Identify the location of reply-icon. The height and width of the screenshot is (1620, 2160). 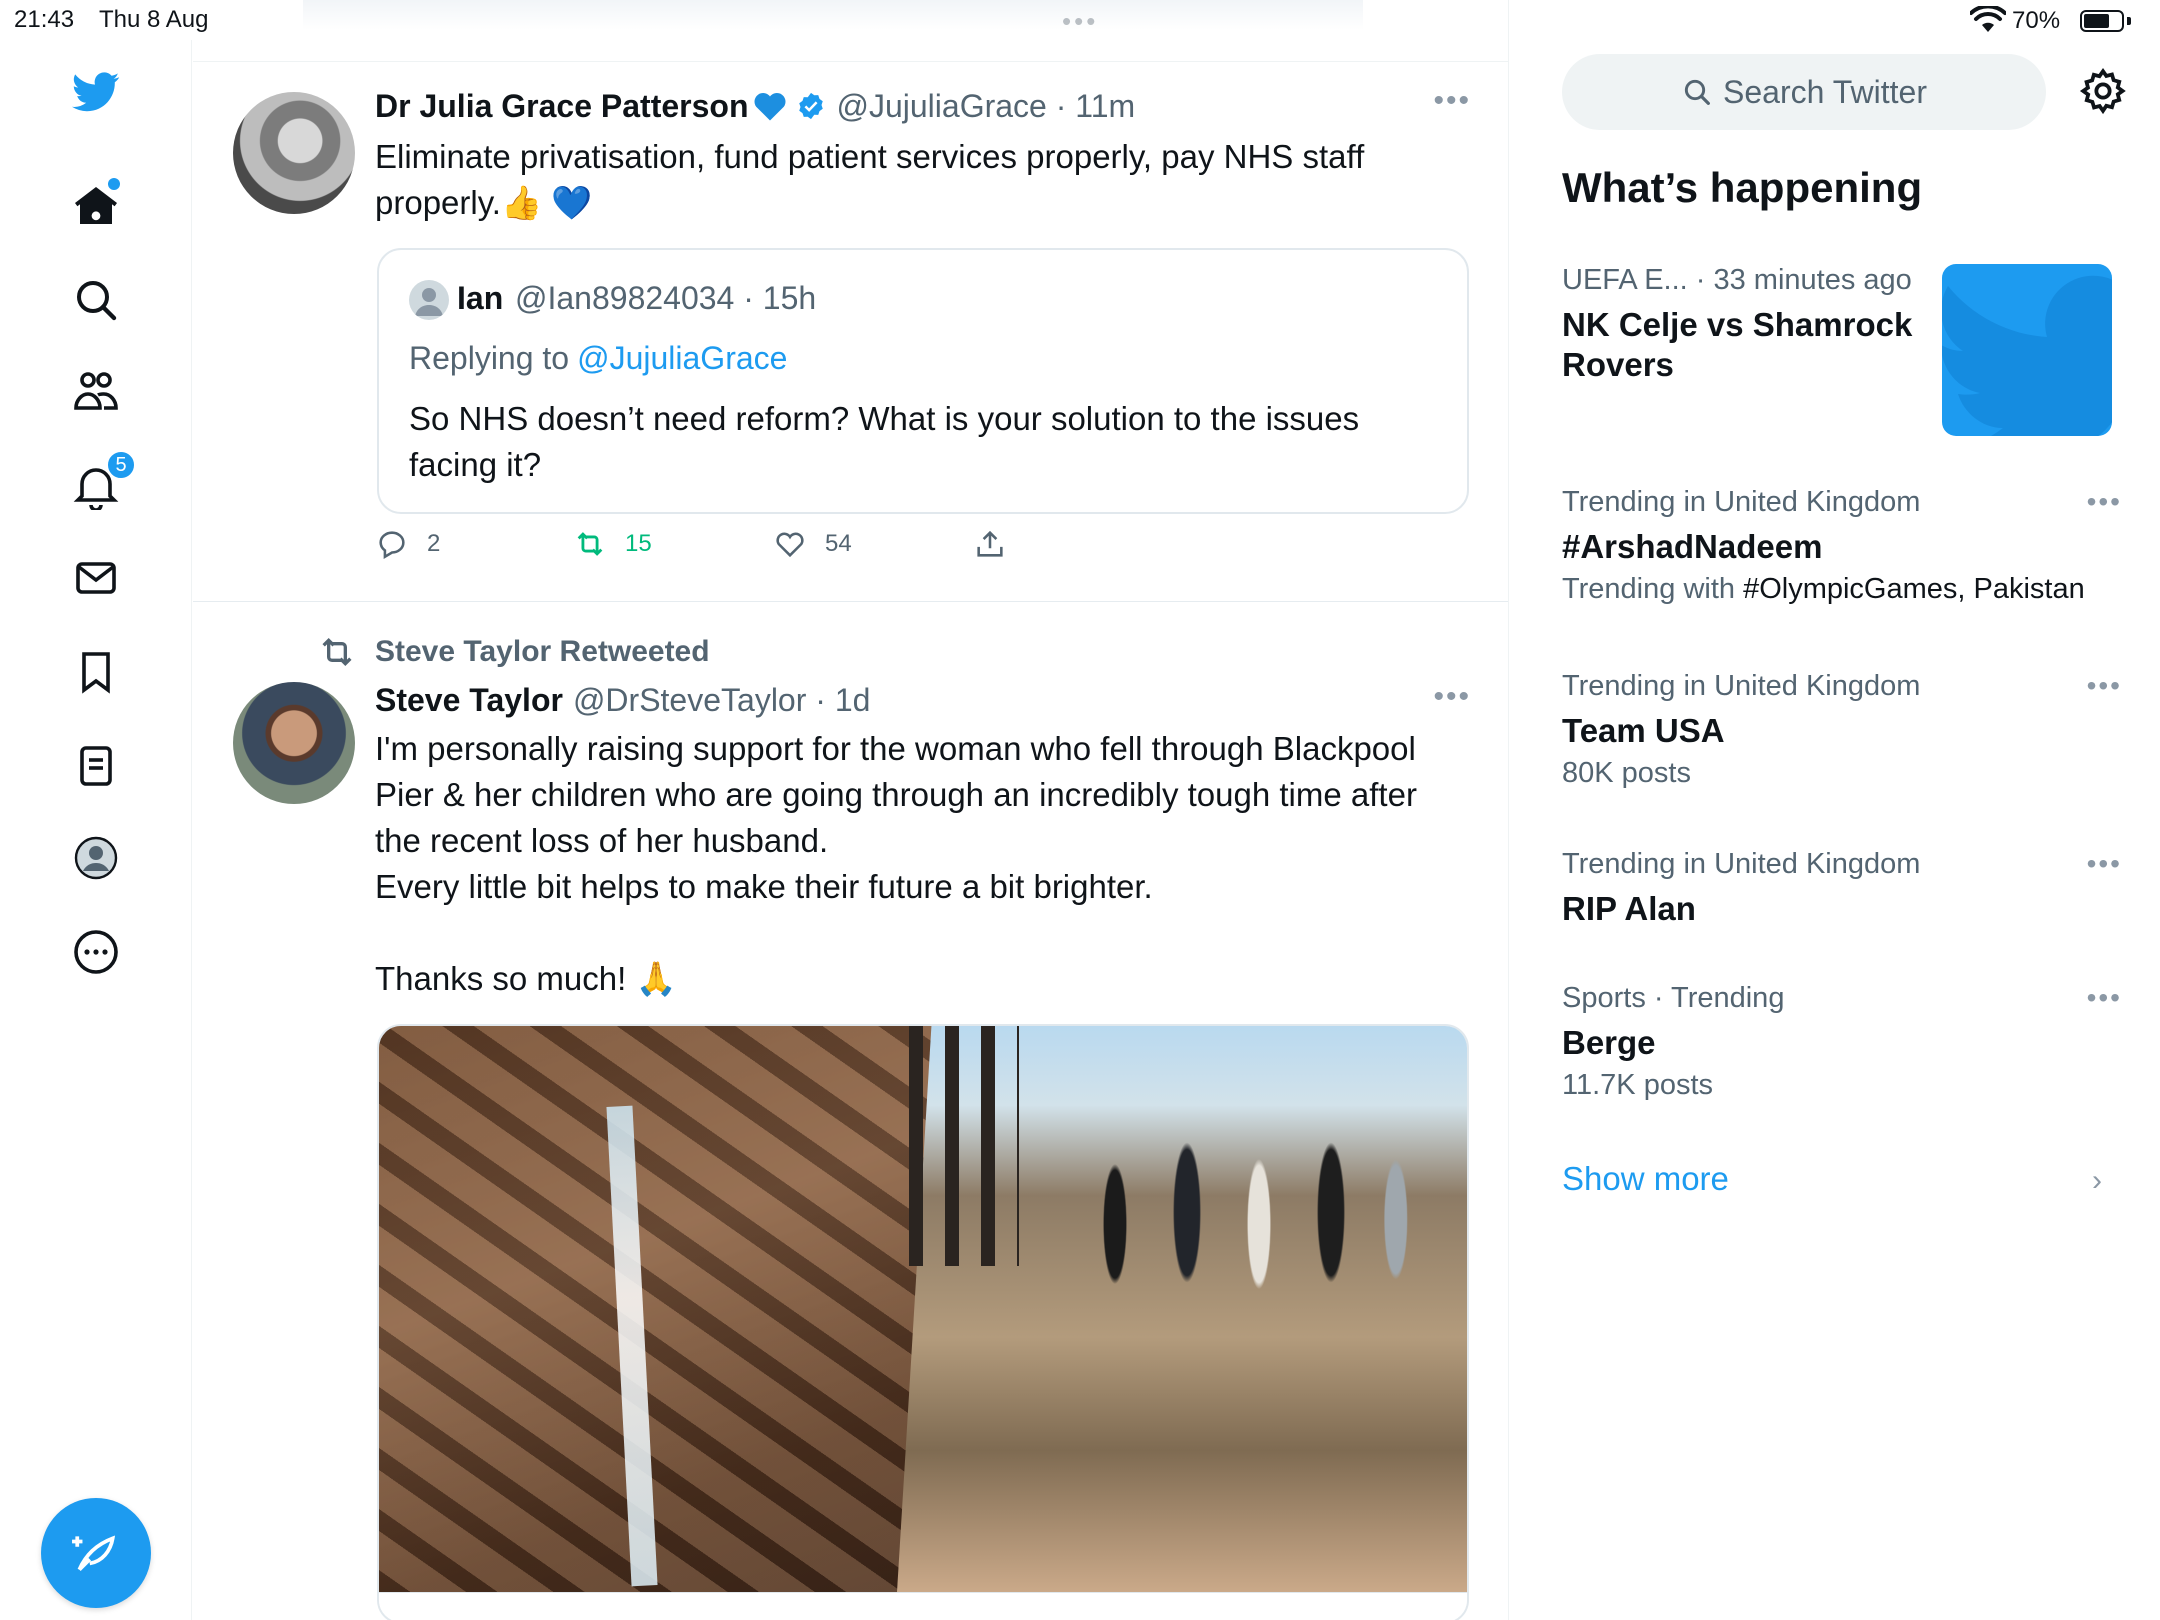
(392, 545).